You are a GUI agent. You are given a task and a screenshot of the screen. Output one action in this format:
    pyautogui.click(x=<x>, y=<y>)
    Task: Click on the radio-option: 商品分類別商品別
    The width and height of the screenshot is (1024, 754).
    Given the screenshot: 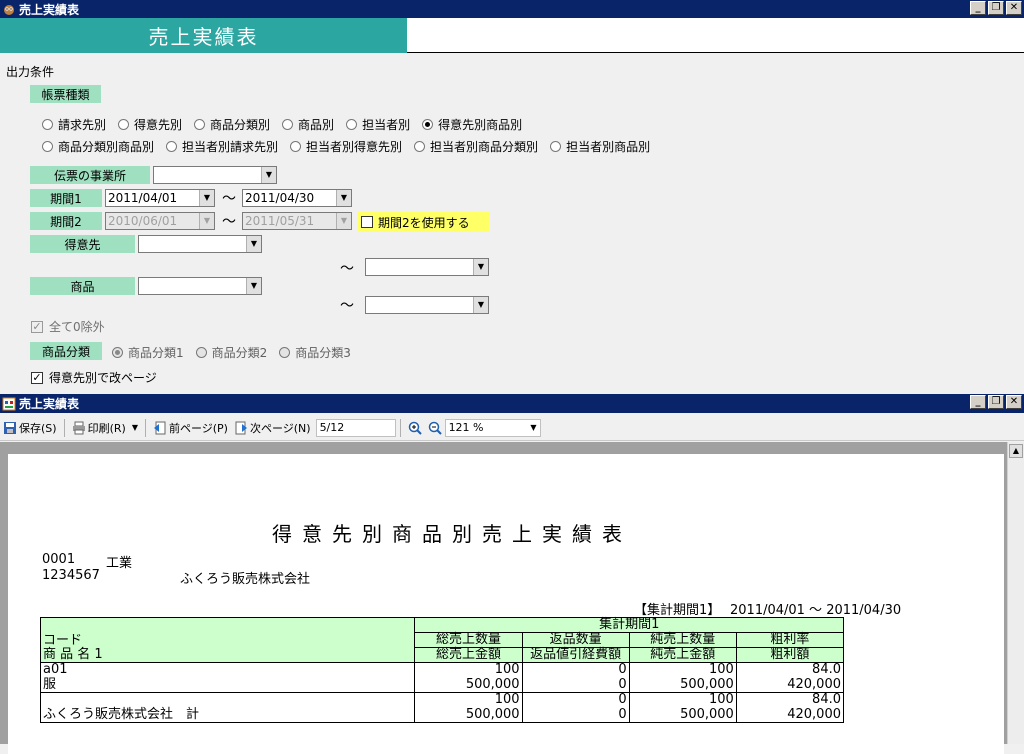 What is the action you would take?
    pyautogui.click(x=98, y=146)
    